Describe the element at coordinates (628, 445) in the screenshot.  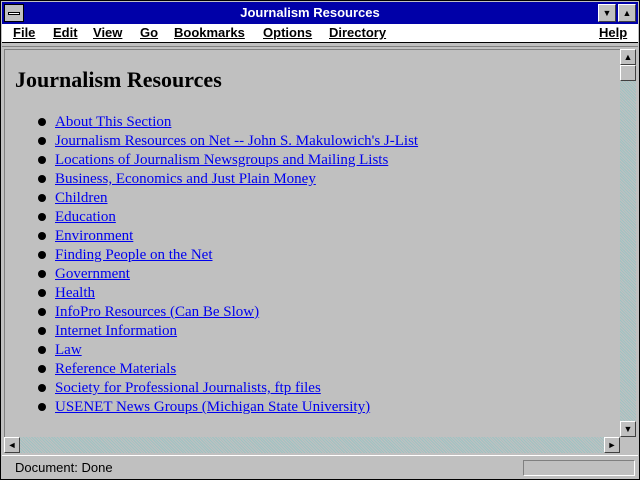
I see `scrollbar-corner` at that location.